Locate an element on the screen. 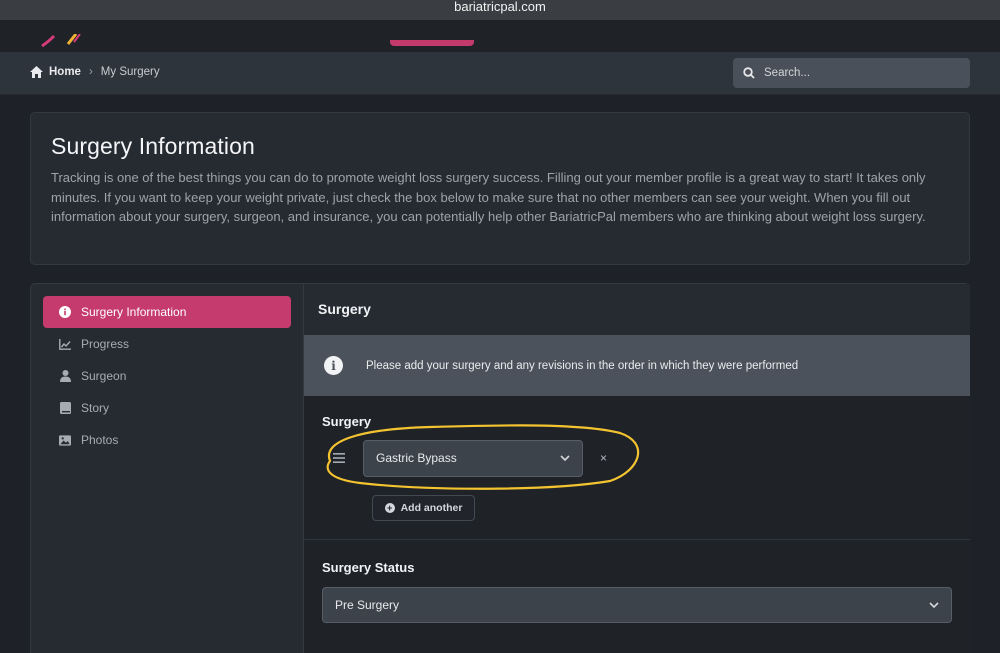  drag-handle-icon is located at coordinates (339, 458).